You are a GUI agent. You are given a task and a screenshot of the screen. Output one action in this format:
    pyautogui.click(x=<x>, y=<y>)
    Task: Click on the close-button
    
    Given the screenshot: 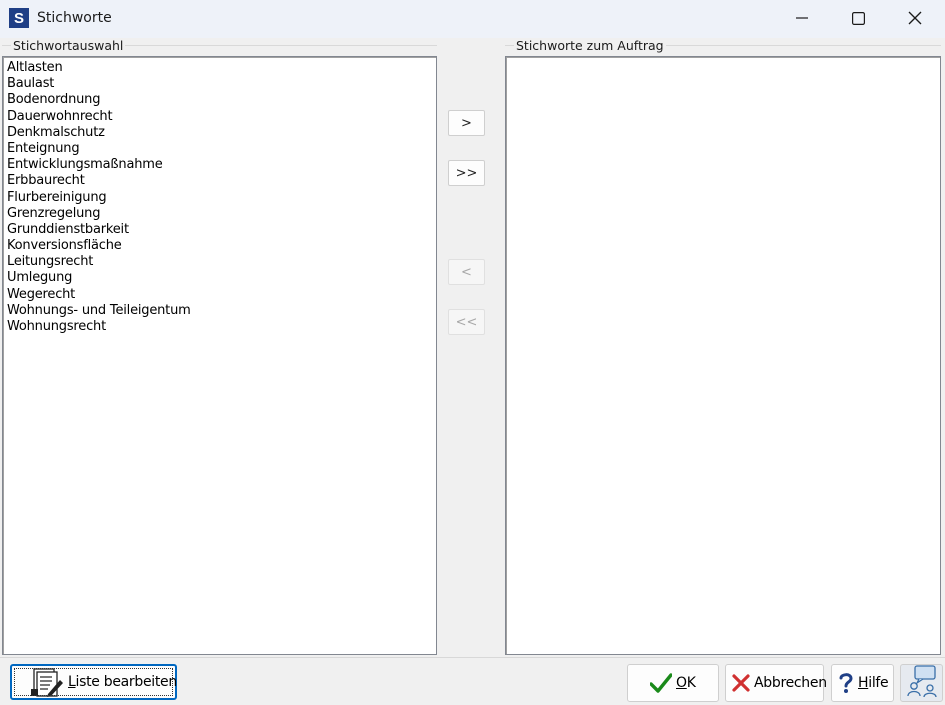 What is the action you would take?
    pyautogui.click(x=915, y=18)
    